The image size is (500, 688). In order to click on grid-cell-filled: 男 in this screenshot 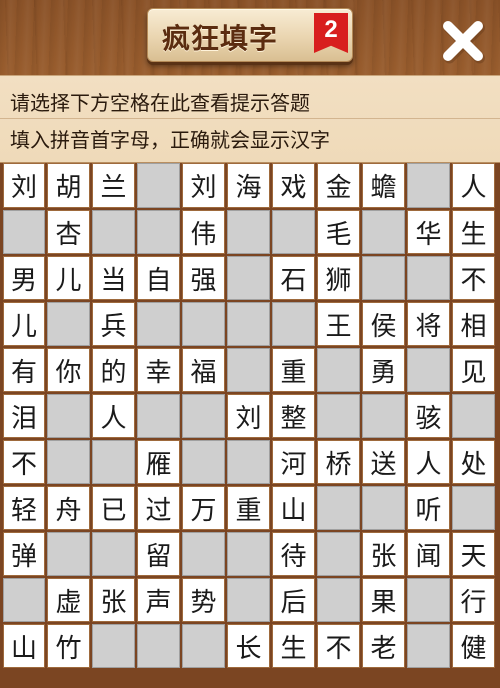, I will do `click(24, 278)`.